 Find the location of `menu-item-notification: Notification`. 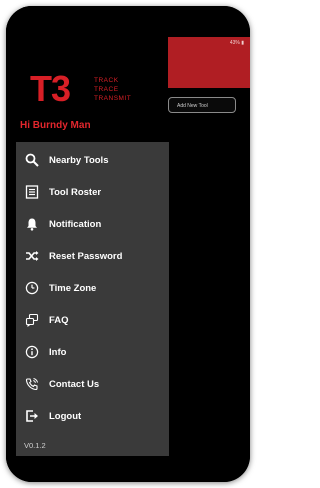

menu-item-notification: Notification is located at coordinates (92, 224).